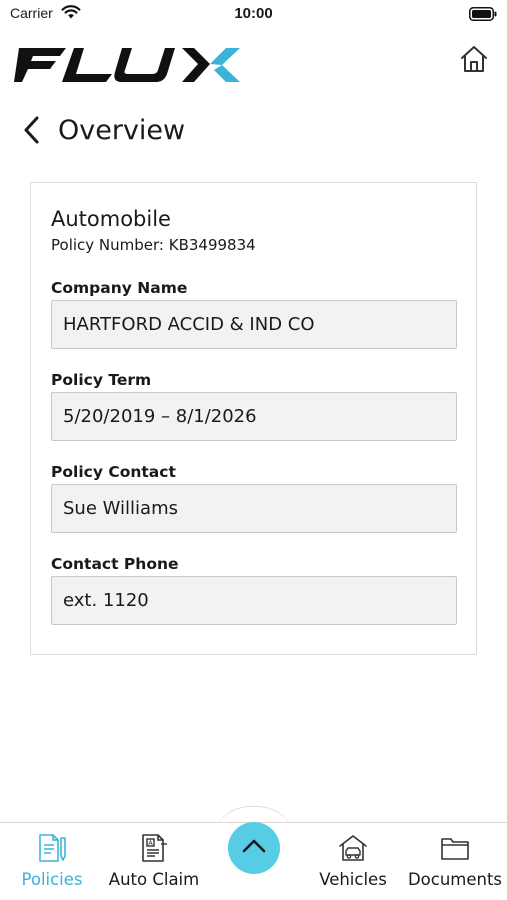 This screenshot has width=507, height=900. I want to click on tab-label-auto-claim: Auto Claim, so click(154, 879).